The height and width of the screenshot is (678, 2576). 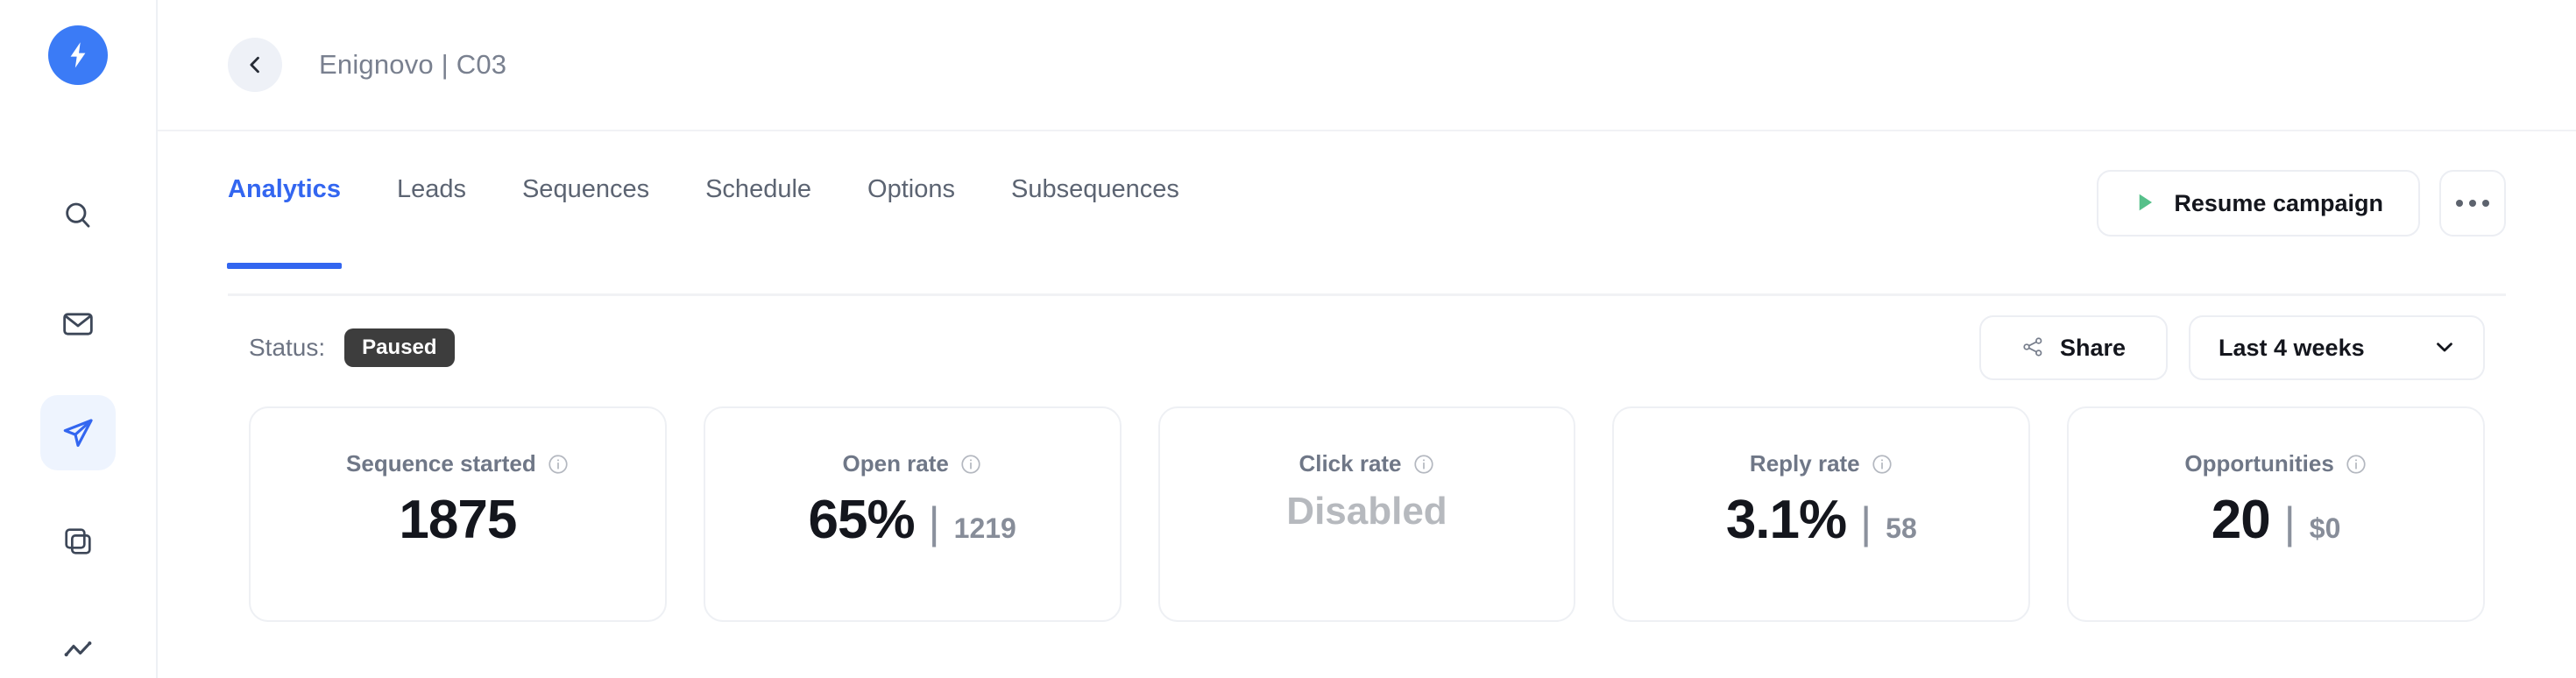 I want to click on metric-values: 1875, so click(x=458, y=520).